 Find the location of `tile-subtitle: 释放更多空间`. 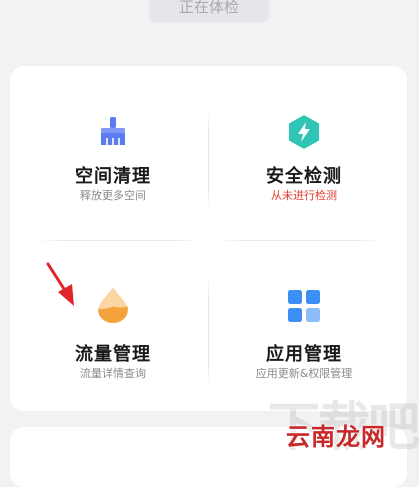

tile-subtitle: 释放更多空间 is located at coordinates (113, 195).